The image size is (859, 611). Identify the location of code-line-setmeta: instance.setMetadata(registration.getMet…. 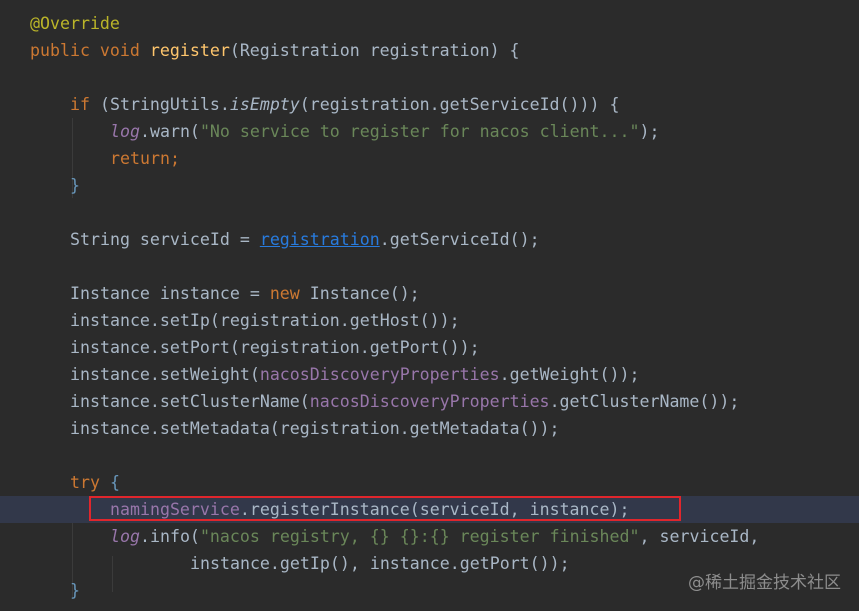
(429, 428).